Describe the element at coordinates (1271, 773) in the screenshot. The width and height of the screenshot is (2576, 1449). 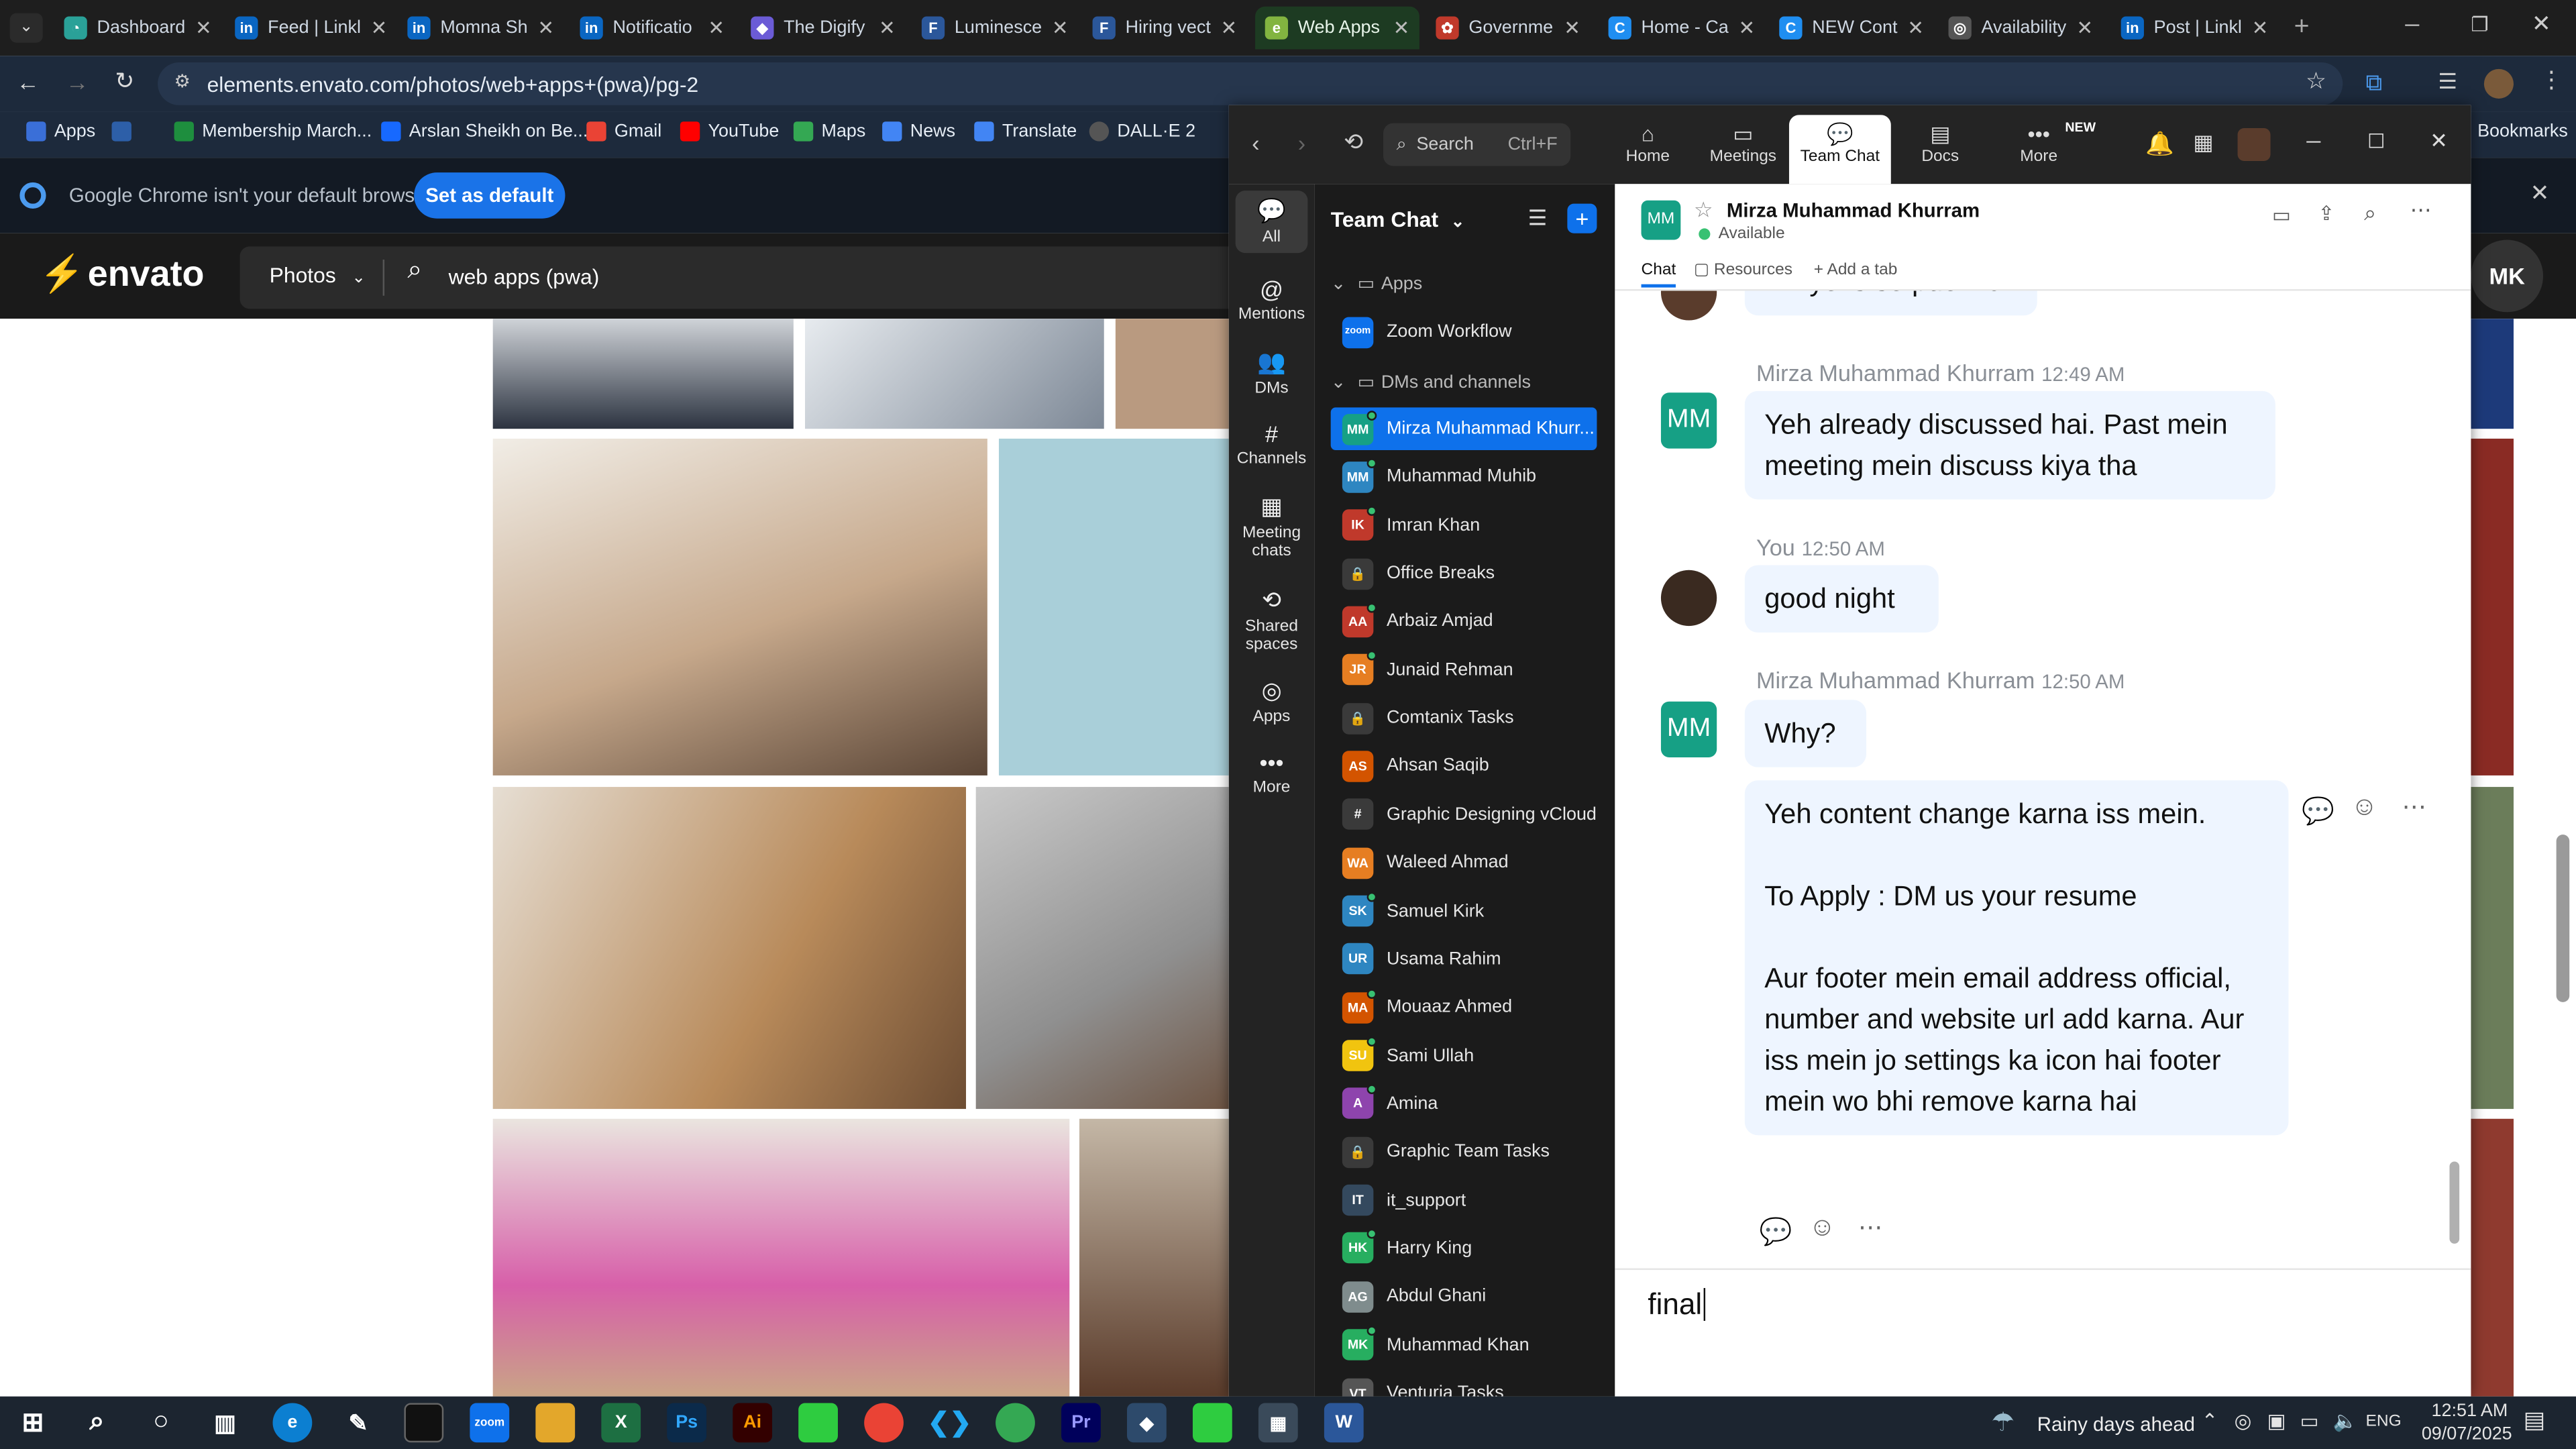
I see `rail-item-more: ••• More` at that location.